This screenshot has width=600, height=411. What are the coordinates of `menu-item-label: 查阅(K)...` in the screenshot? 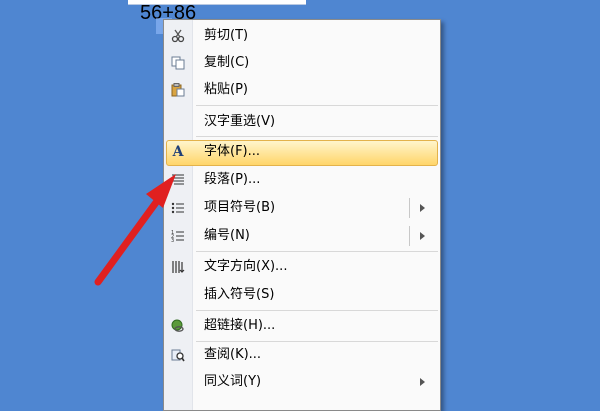 It's located at (233, 354).